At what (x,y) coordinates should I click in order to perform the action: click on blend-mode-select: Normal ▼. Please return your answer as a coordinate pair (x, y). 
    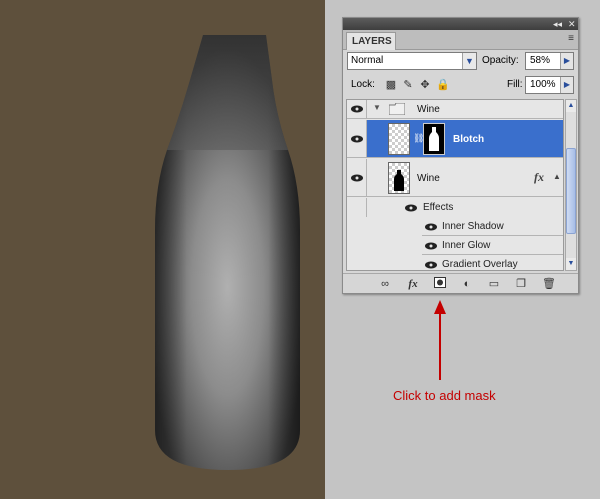
    Looking at the image, I should click on (412, 61).